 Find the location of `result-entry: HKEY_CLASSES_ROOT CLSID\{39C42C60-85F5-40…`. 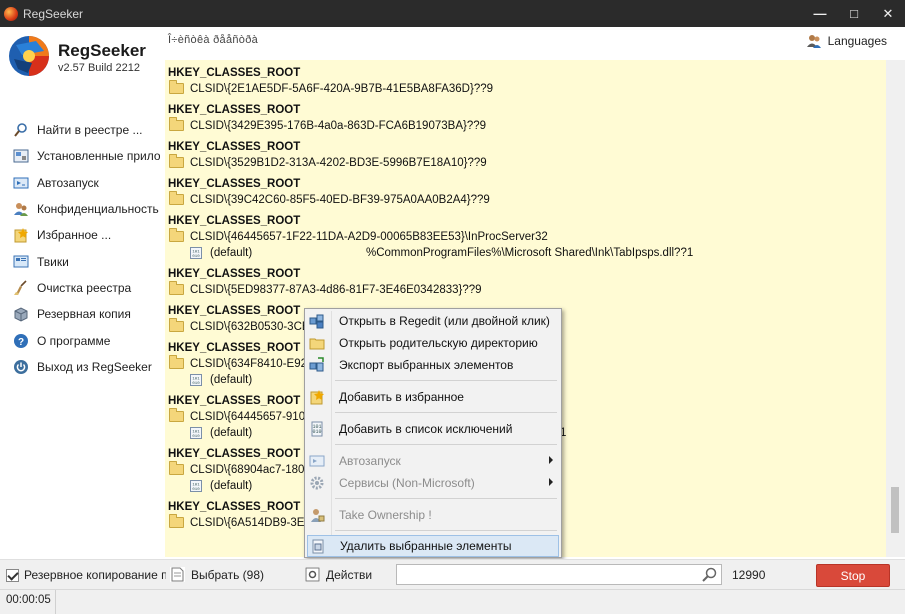

result-entry: HKEY_CLASSES_ROOT CLSID\{39C42C60-85F5-40… is located at coordinates (525, 192).